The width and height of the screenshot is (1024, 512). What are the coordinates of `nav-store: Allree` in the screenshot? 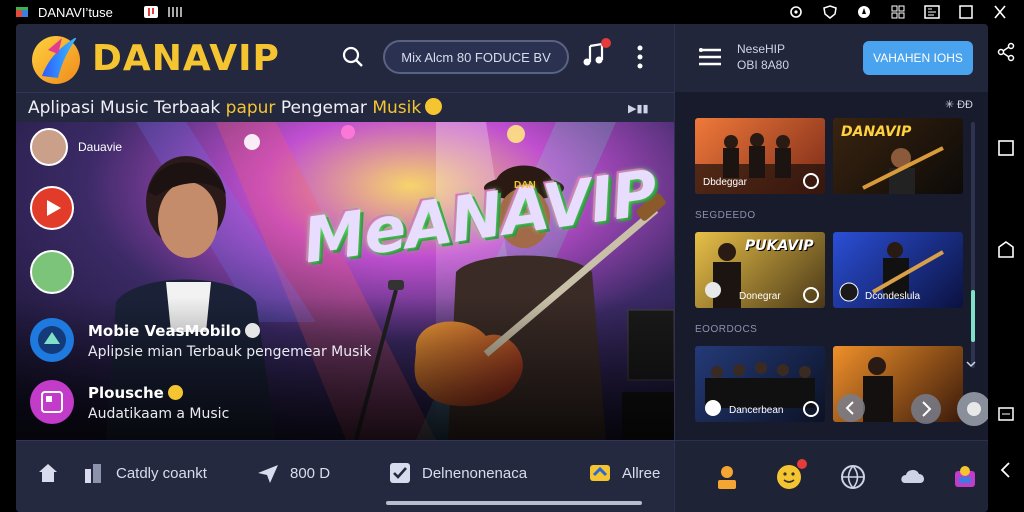 It's located at (624, 473).